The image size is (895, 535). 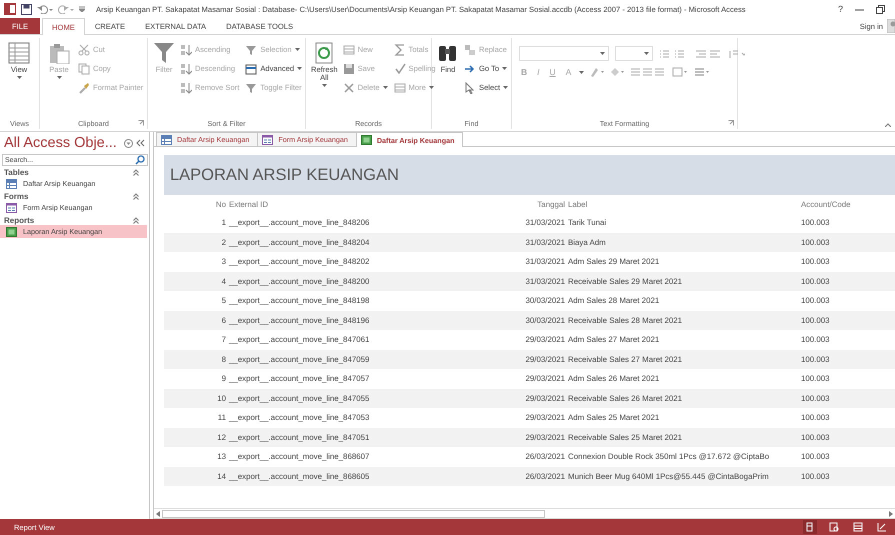 I want to click on dropdown-circle-icon, so click(x=128, y=143).